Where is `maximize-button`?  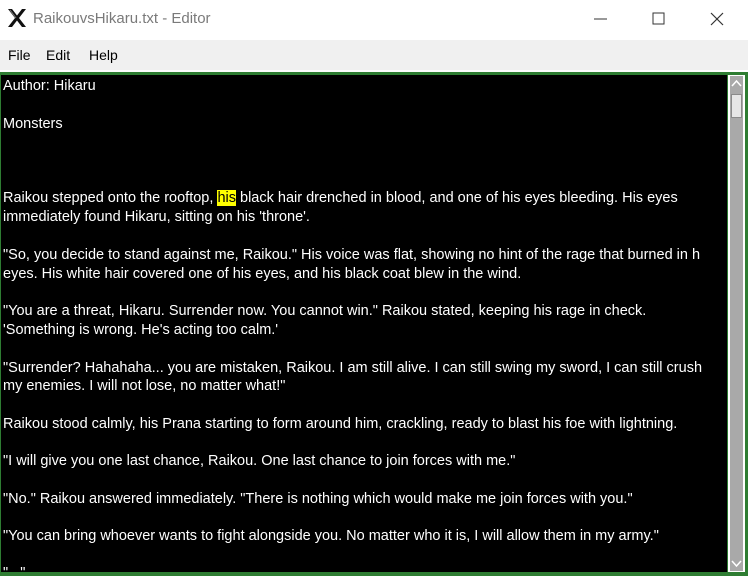
maximize-button is located at coordinates (659, 19).